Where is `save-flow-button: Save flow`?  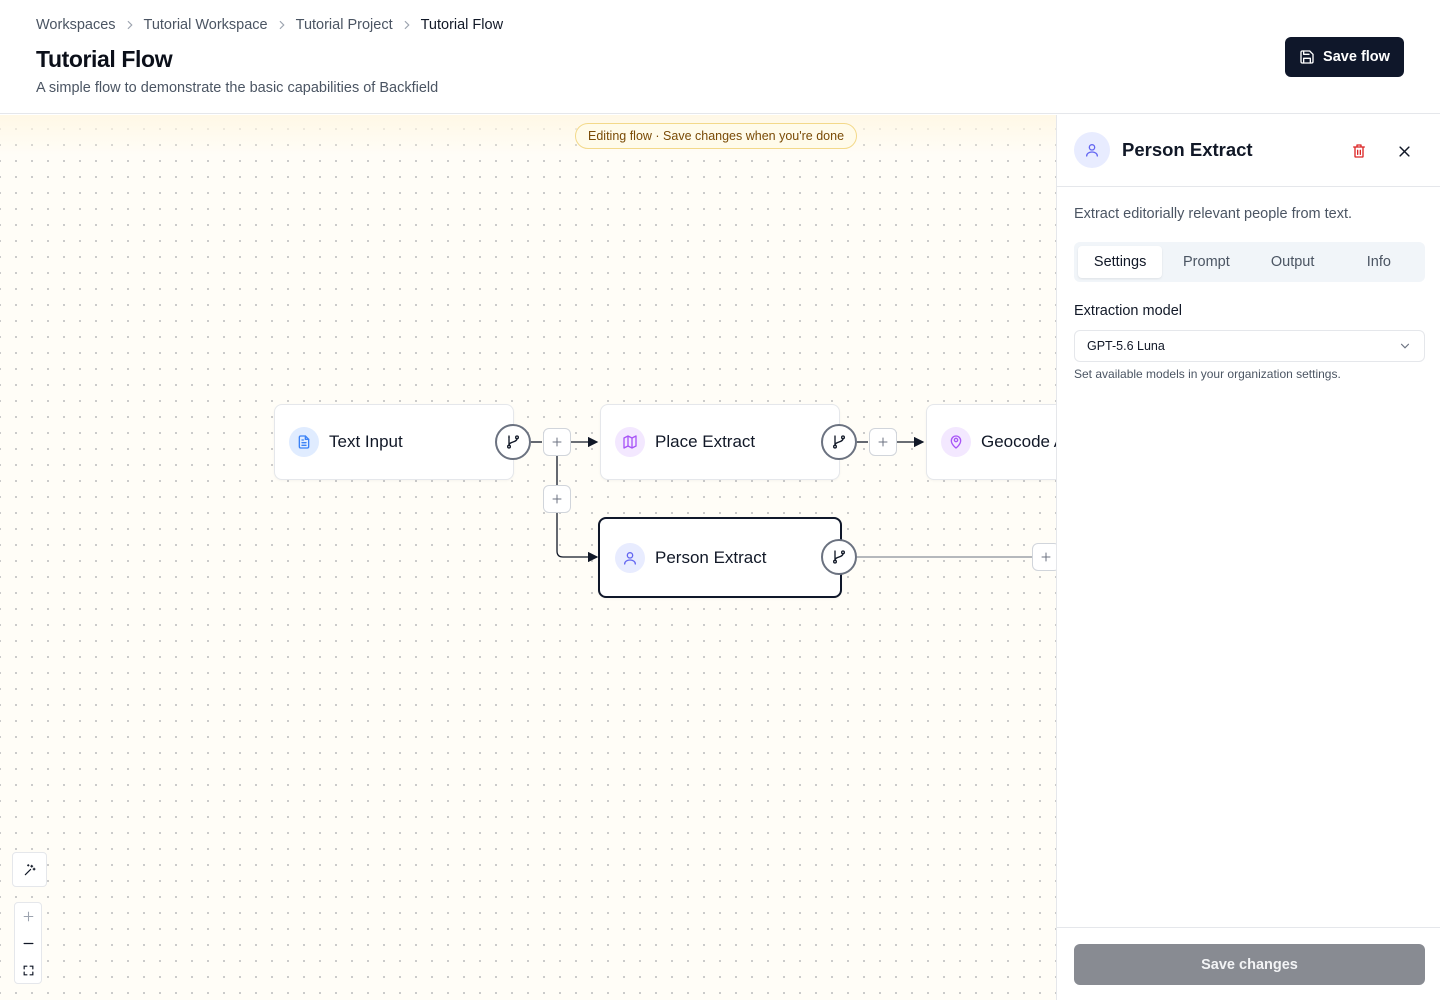 save-flow-button: Save flow is located at coordinates (1344, 57).